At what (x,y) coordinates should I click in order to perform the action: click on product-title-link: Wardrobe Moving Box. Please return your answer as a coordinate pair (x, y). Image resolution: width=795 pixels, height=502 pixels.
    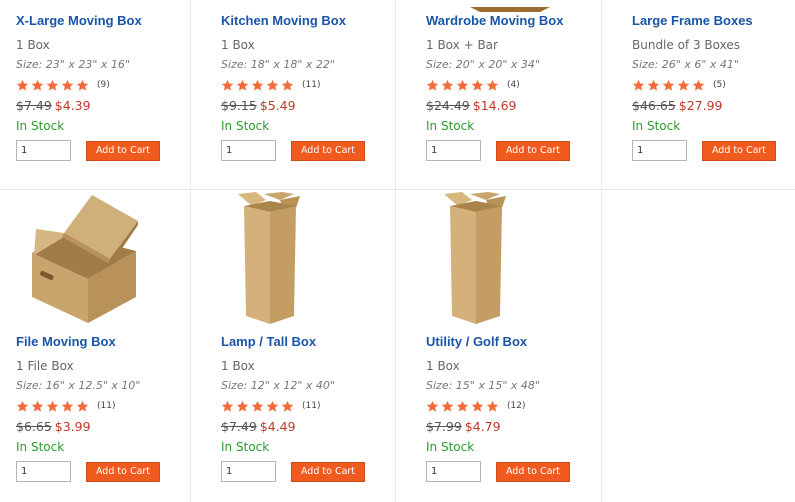
    Looking at the image, I should click on (528, 20).